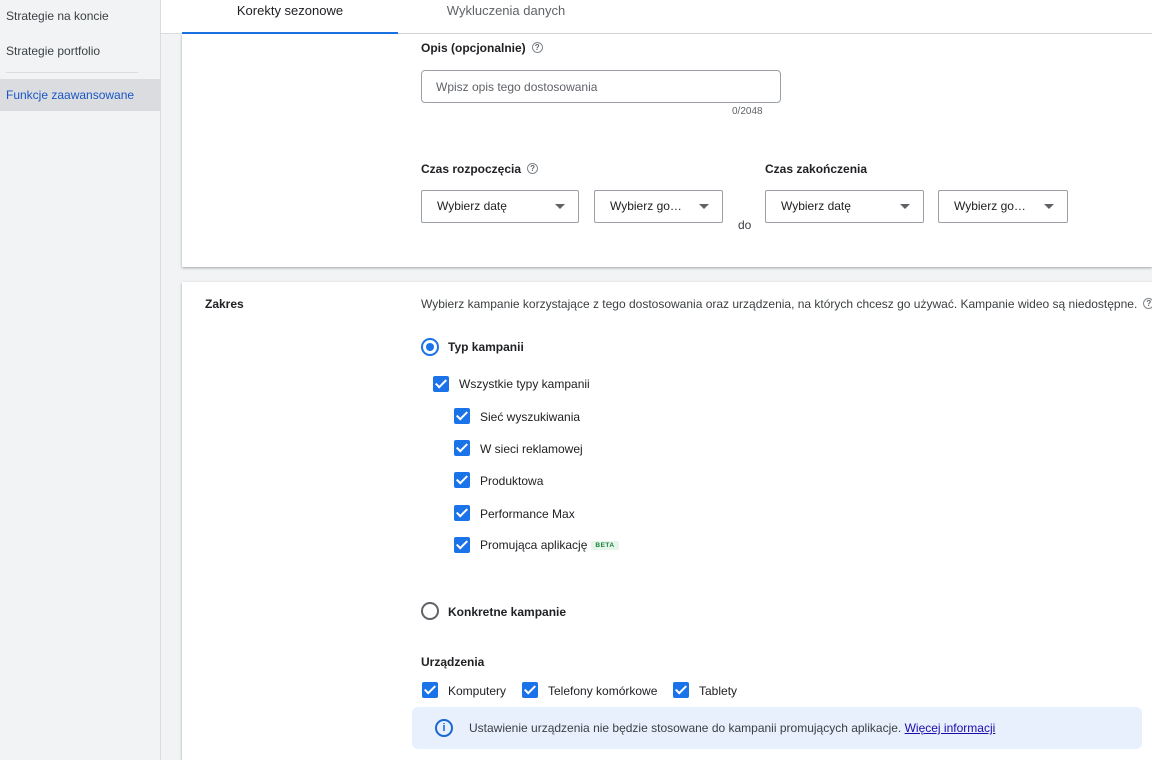 The image size is (1152, 760). I want to click on shopping-label: Produktowa, so click(512, 481).